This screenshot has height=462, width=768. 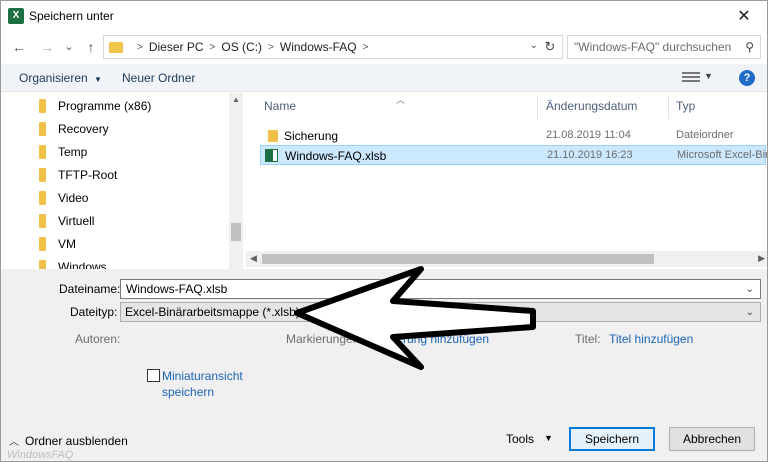 I want to click on file-row-sicherung: Sicherung 21.08.2019 11:04 Dateiordner, so click(x=513, y=136).